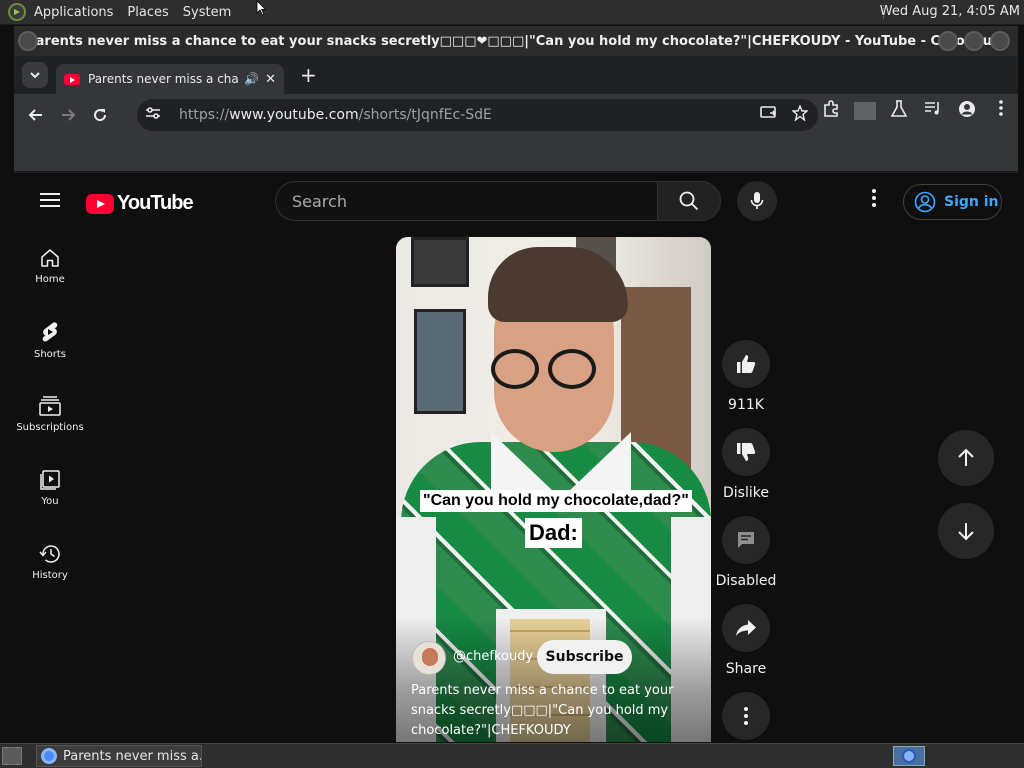 The width and height of the screenshot is (1024, 768). Describe the element at coordinates (971, 202) in the screenshot. I see `sign-in-label: Sign in` at that location.